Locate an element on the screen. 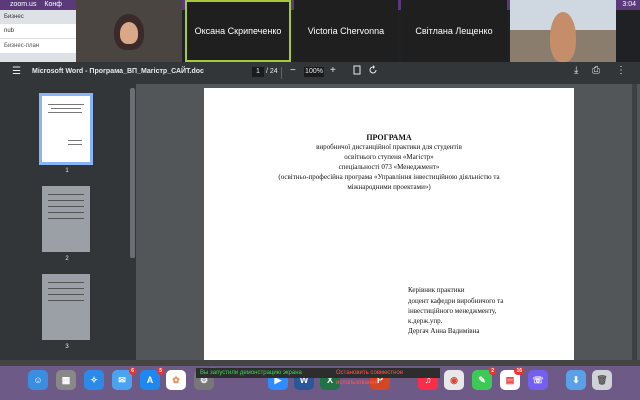 The height and width of the screenshot is (400, 640). launchpad-icon: ▦ is located at coordinates (66, 380).